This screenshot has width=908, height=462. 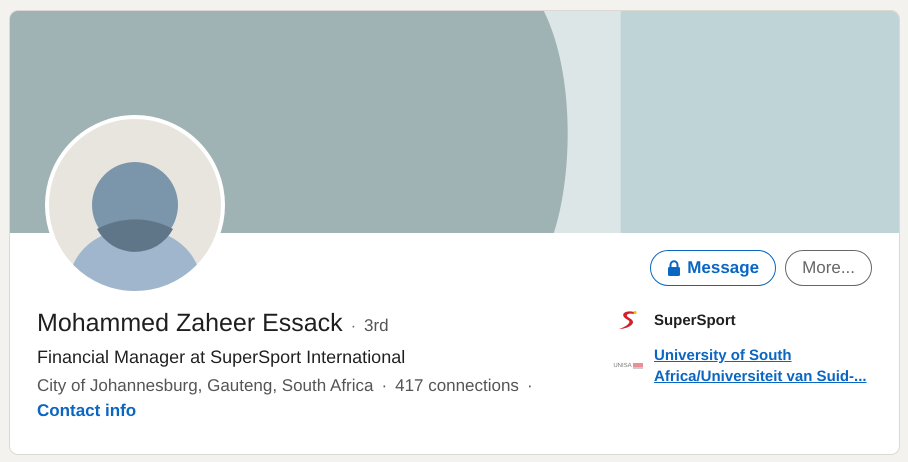 I want to click on message-button: Message, so click(x=713, y=268).